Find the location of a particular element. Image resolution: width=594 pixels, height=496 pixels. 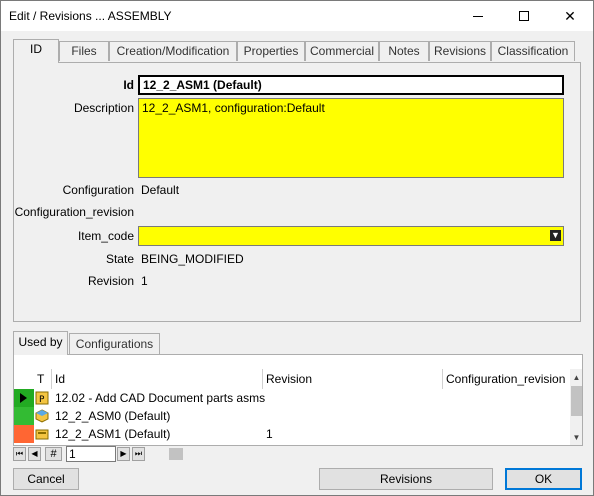

minimize-button is located at coordinates (478, 16).